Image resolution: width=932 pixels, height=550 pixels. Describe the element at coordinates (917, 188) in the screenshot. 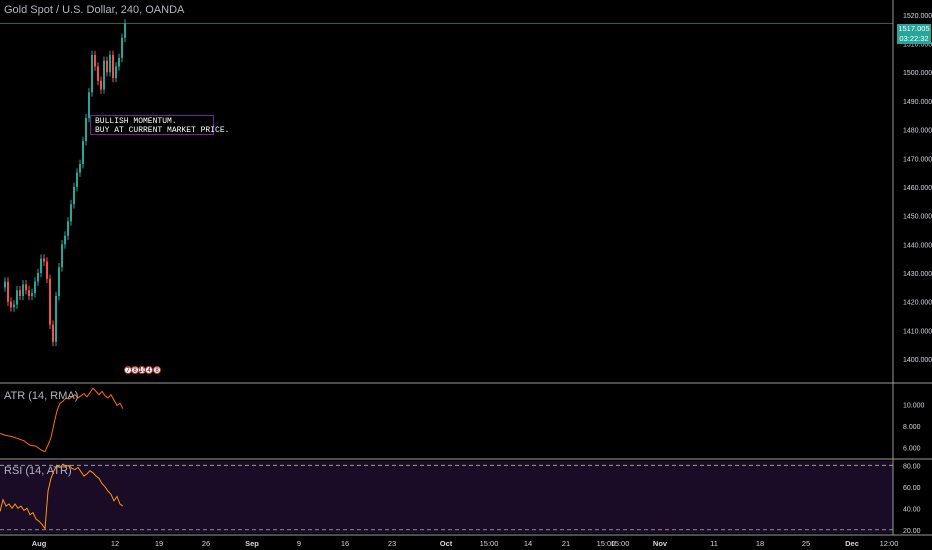

I see `price-tick-label: 1460.000` at that location.